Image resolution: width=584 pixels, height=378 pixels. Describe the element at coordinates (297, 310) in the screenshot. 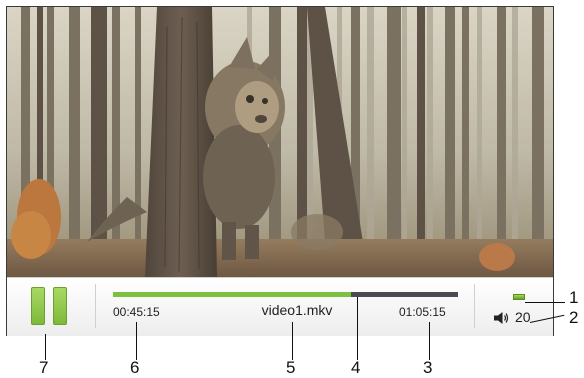

I see `file-name: video1.mkv` at that location.